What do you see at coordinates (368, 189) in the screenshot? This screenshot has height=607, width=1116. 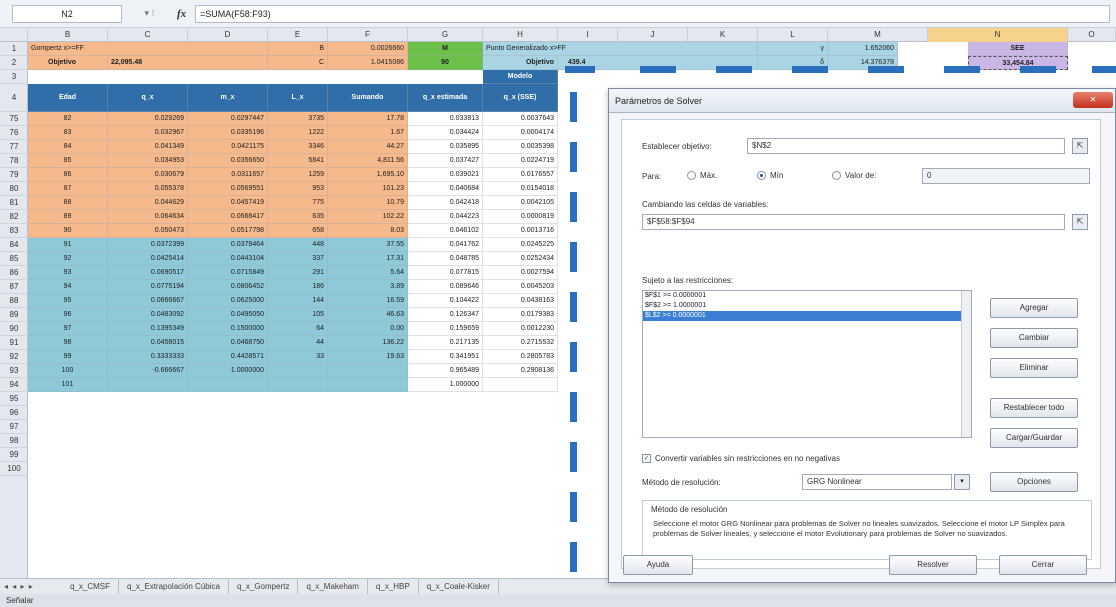 I see `table-cell: 101.23` at bounding box center [368, 189].